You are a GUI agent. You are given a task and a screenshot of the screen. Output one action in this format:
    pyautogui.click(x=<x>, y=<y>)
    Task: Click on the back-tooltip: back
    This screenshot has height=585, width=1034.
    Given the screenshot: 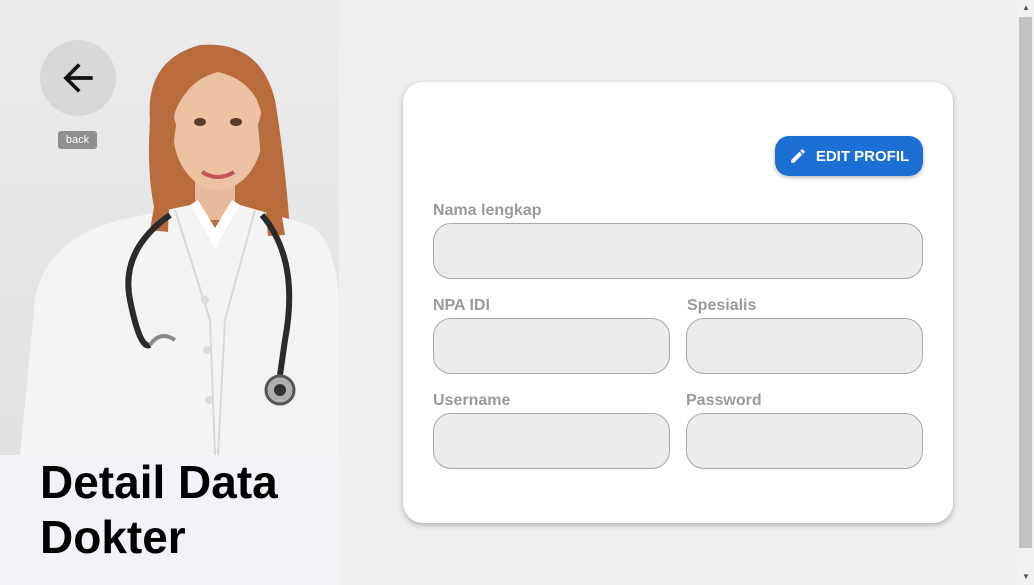 What is the action you would take?
    pyautogui.click(x=77, y=140)
    